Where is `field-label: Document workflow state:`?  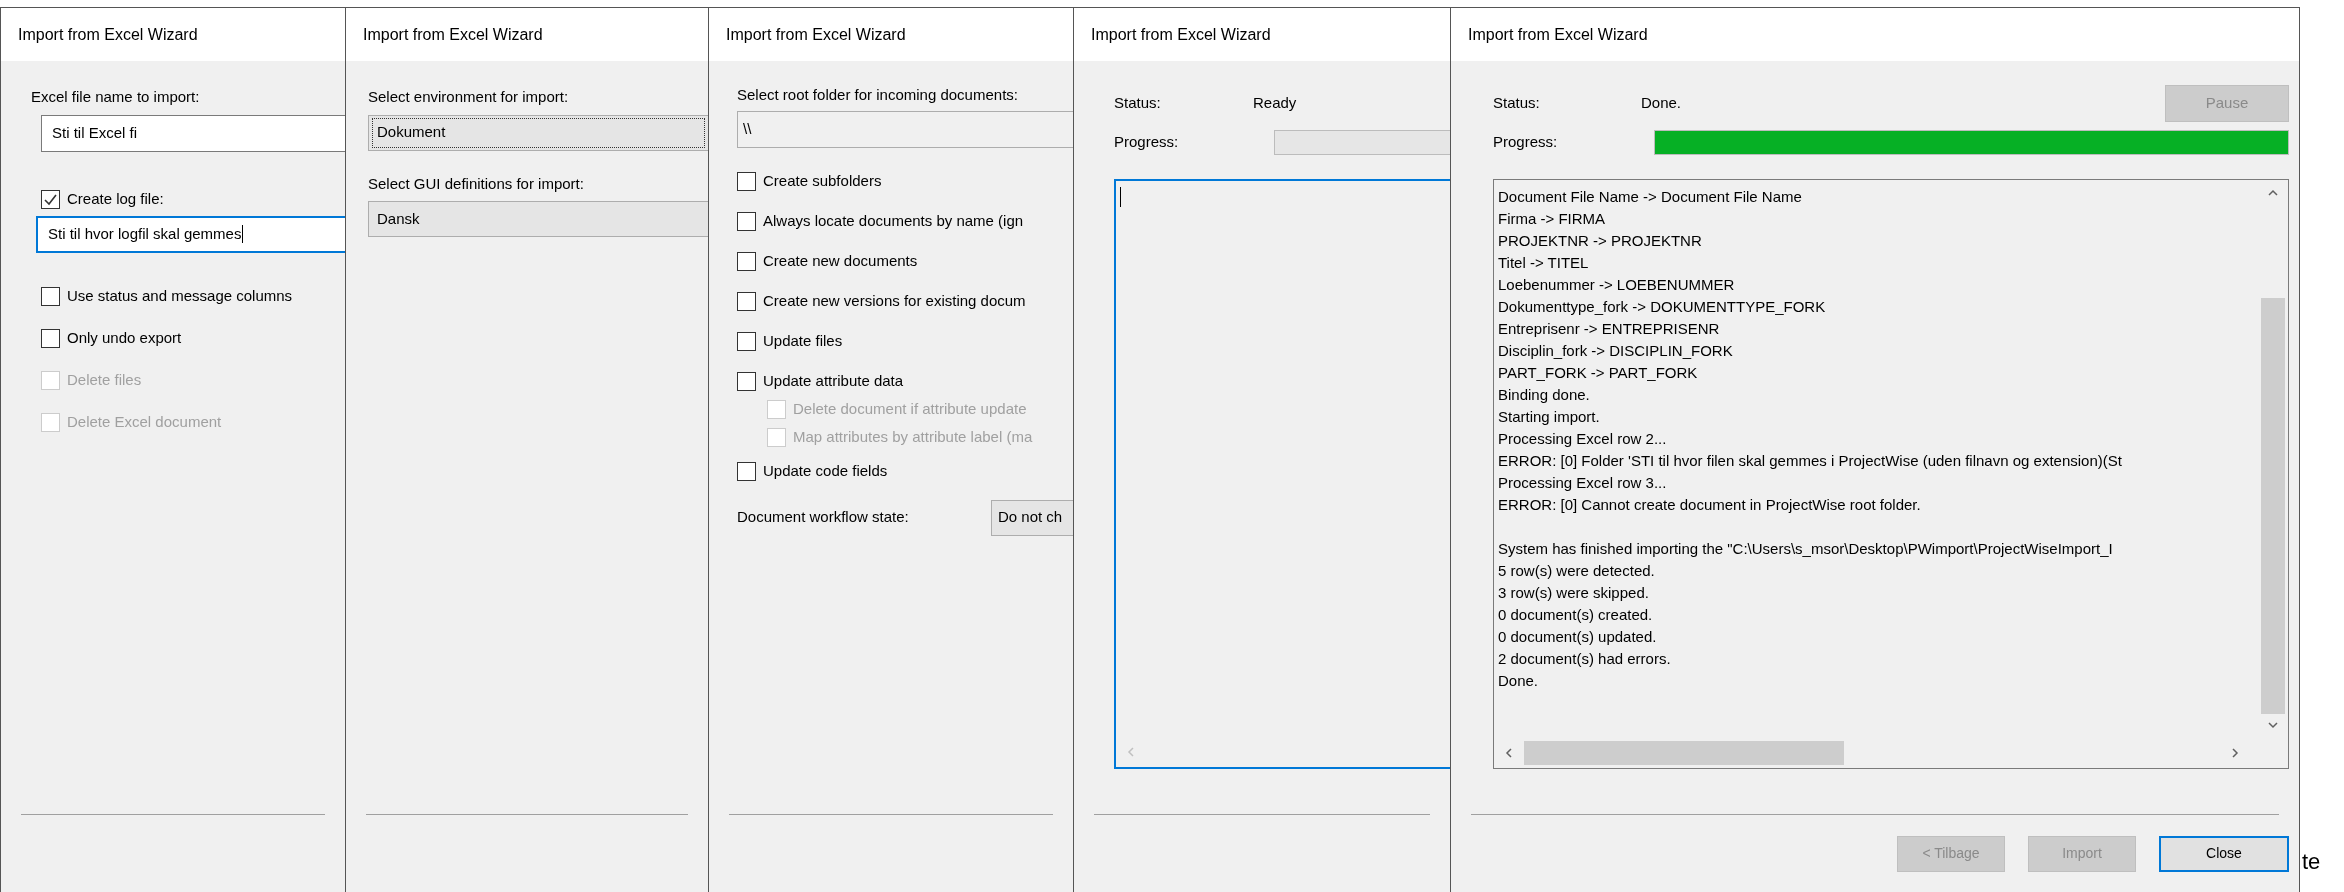
field-label: Document workflow state: is located at coordinates (823, 517).